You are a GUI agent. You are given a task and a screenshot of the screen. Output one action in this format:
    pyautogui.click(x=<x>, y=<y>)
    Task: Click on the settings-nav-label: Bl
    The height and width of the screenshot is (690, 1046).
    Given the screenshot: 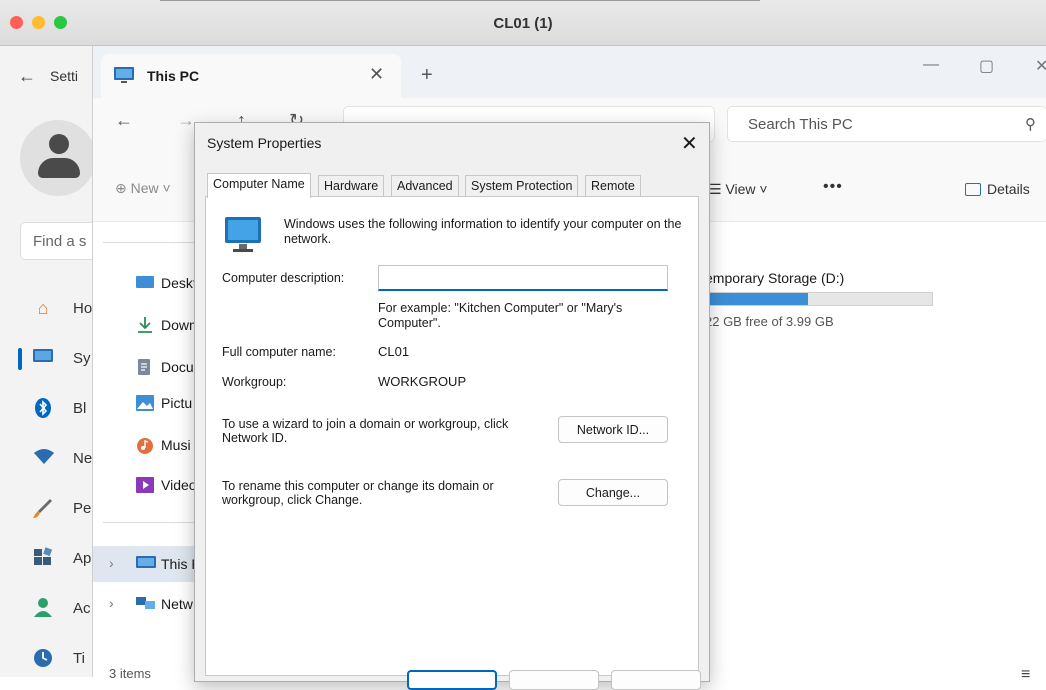 What is the action you would take?
    pyautogui.click(x=80, y=408)
    